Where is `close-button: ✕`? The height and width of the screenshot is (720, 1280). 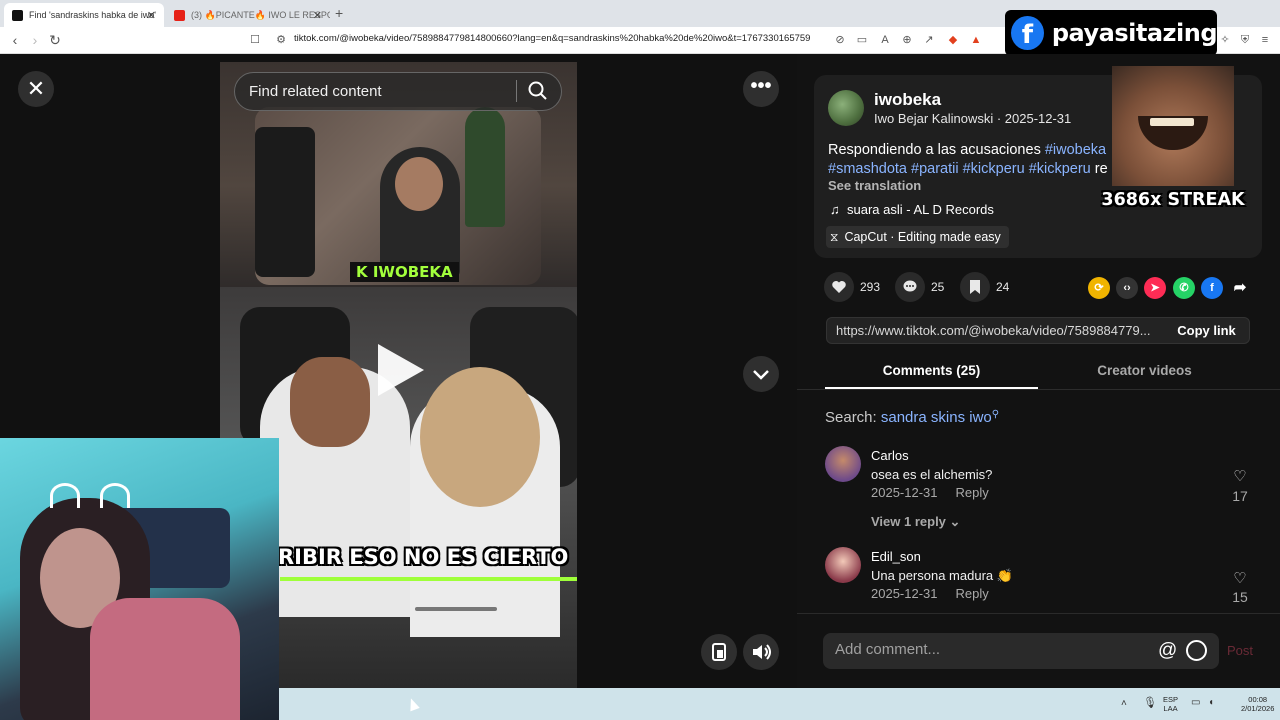 close-button: ✕ is located at coordinates (36, 89).